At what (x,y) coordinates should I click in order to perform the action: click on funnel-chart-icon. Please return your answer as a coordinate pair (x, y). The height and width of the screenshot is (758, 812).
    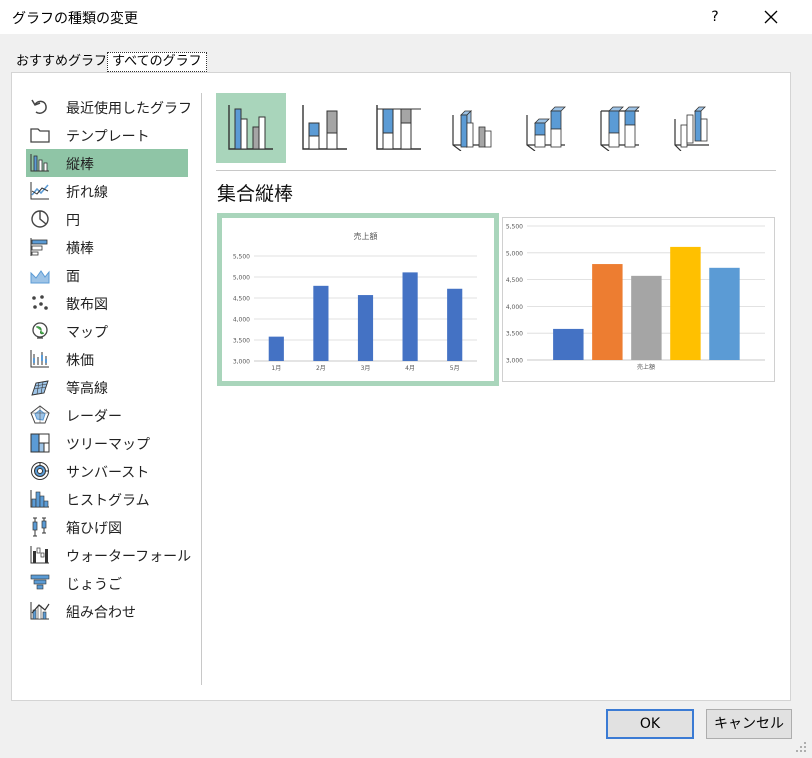
    Looking at the image, I should click on (40, 582).